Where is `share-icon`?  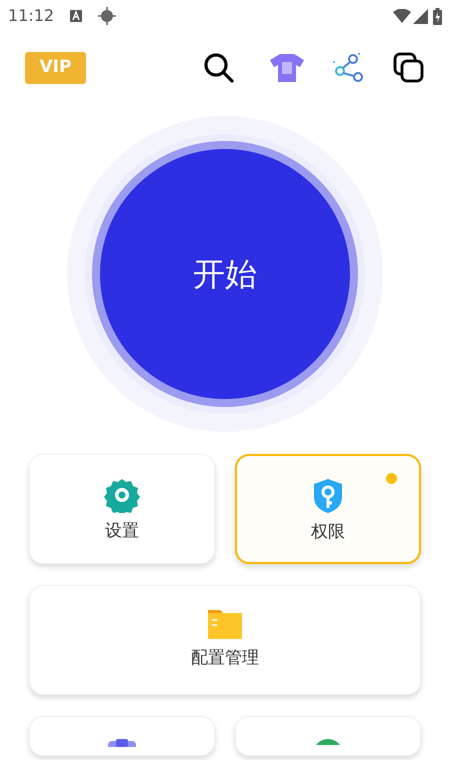
share-icon is located at coordinates (347, 68).